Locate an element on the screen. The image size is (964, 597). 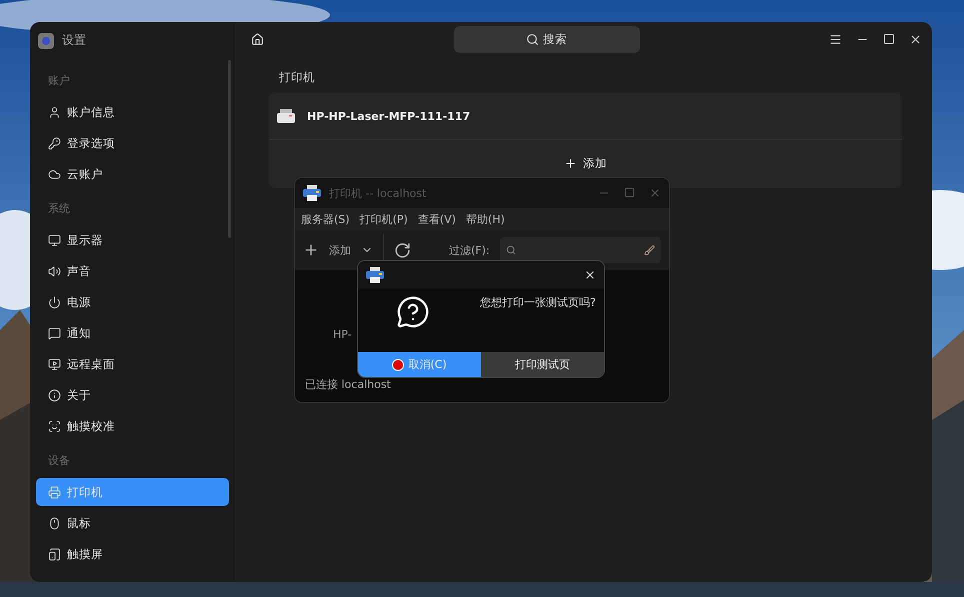
sidebar-item: 账户信息 is located at coordinates (132, 112).